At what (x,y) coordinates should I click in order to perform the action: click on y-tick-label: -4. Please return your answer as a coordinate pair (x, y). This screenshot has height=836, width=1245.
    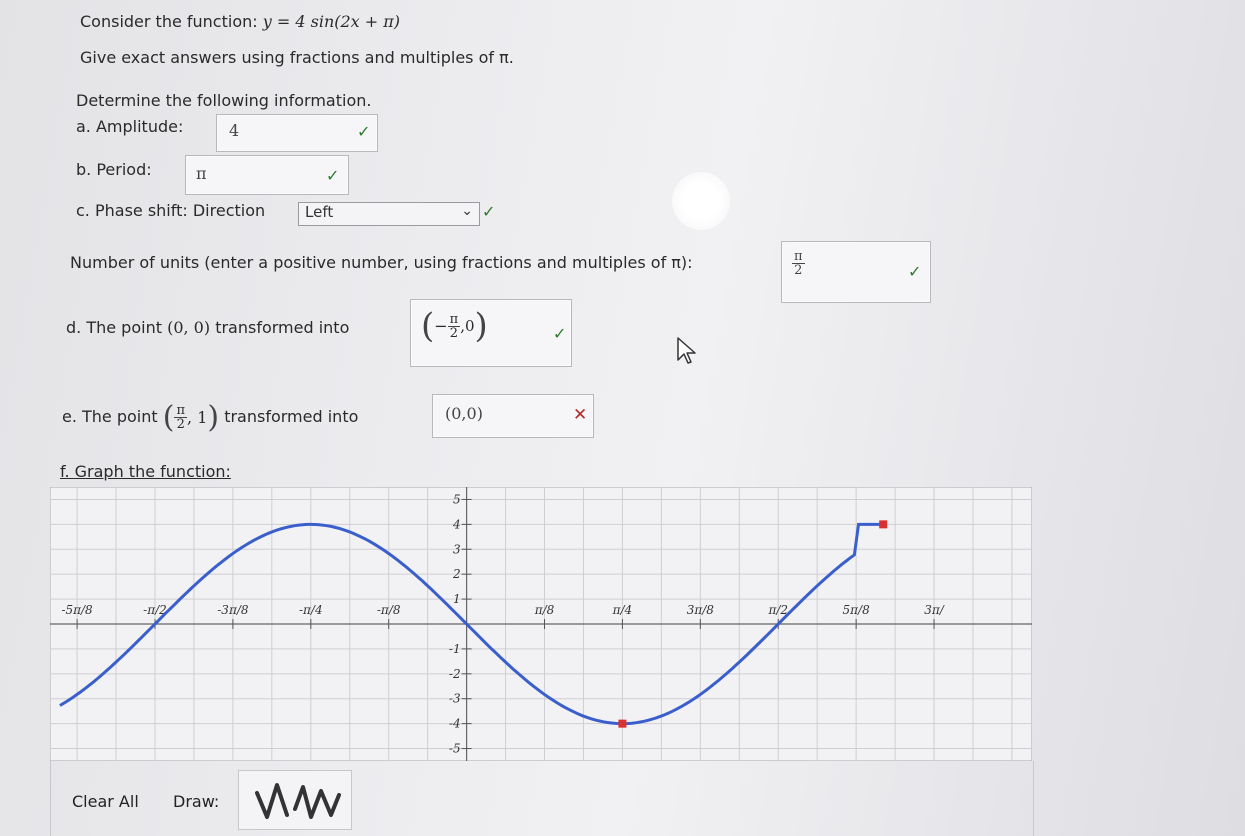
    Looking at the image, I should click on (455, 724).